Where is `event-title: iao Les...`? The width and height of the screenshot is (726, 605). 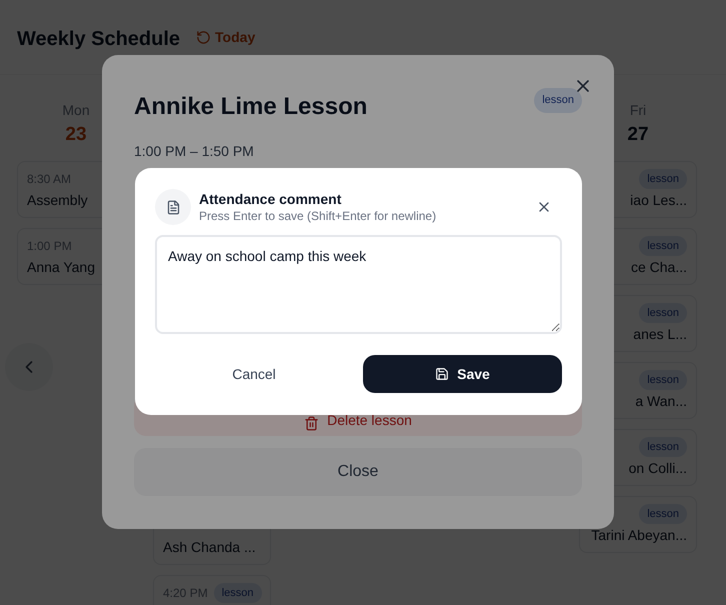 event-title: iao Les... is located at coordinates (658, 200).